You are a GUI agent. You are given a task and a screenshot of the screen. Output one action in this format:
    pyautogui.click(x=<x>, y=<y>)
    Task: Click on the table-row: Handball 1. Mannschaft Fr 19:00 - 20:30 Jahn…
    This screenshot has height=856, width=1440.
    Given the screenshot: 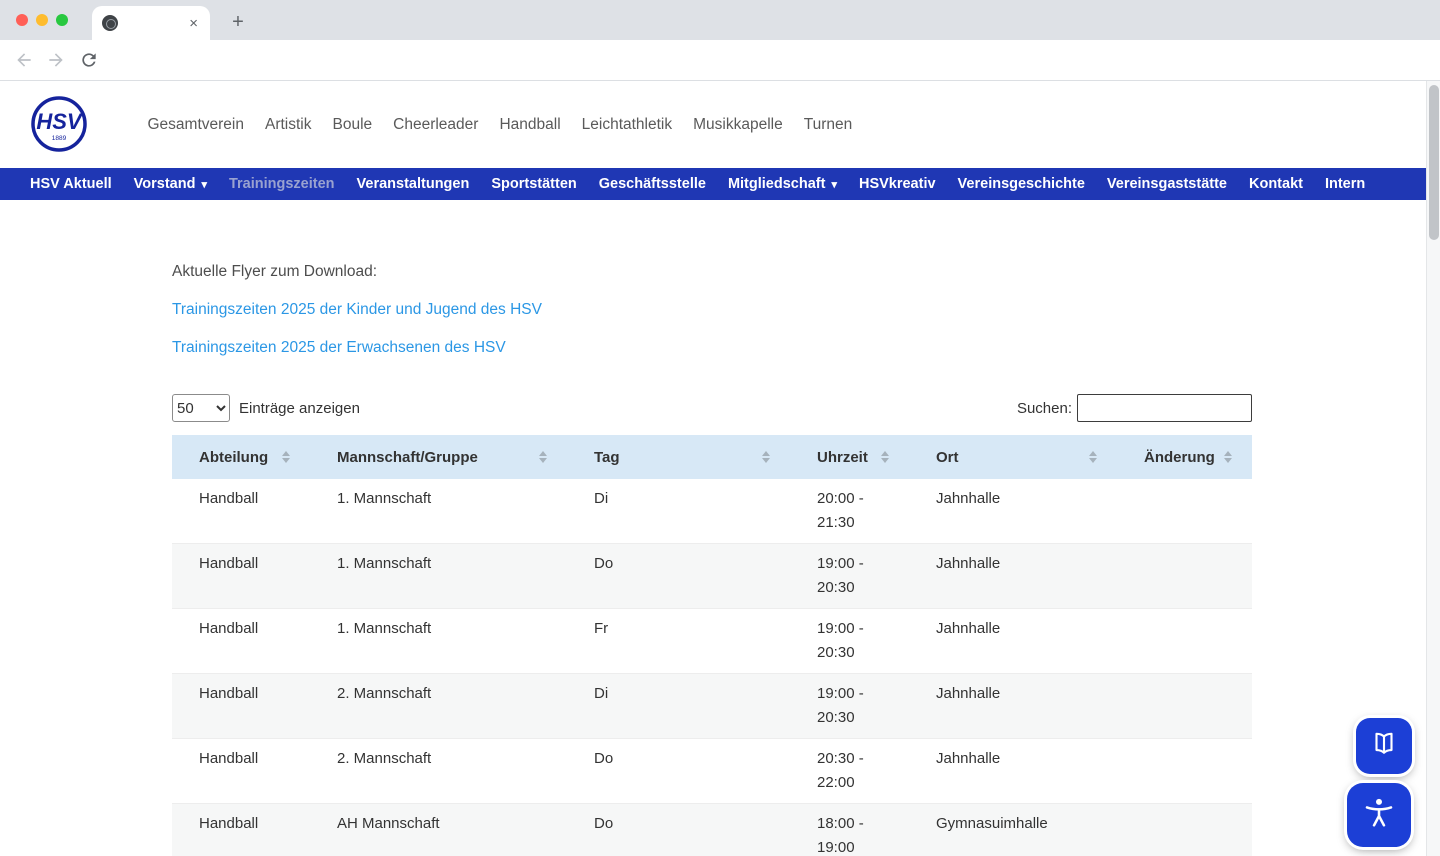 What is the action you would take?
    pyautogui.click(x=712, y=641)
    